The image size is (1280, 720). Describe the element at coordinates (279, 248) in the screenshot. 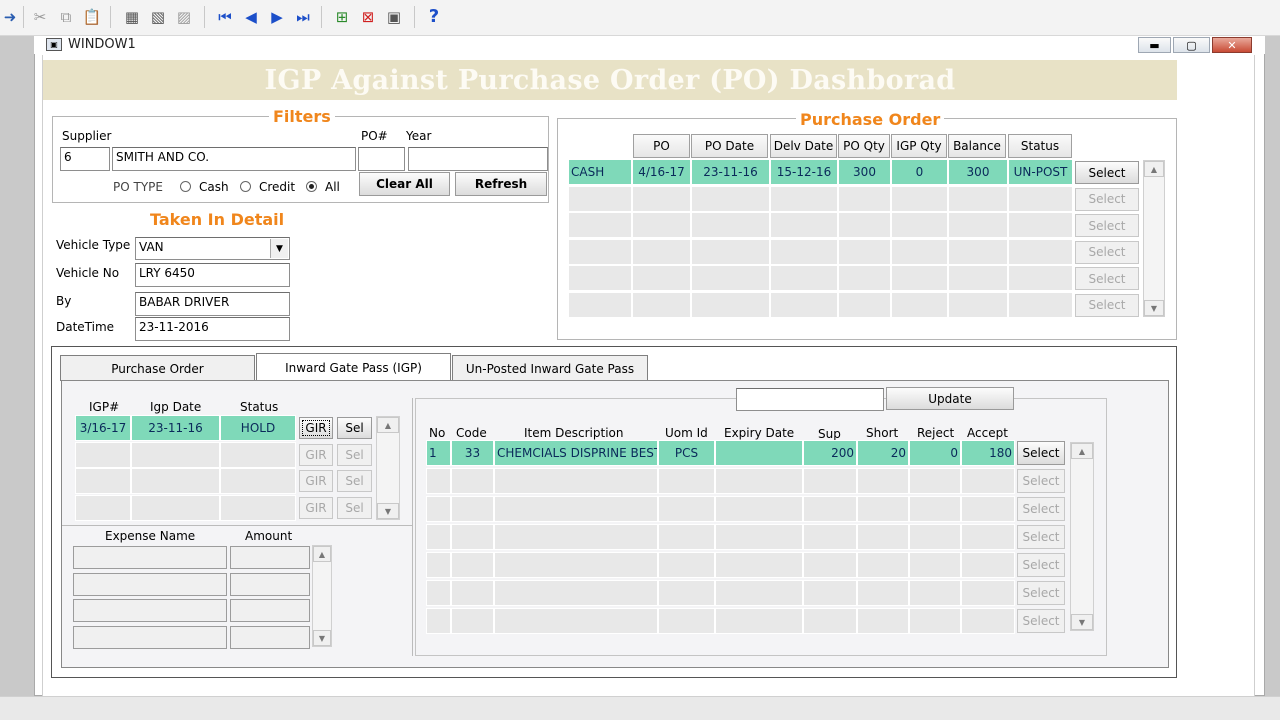

I see `chevron-down-icon: ▼` at that location.